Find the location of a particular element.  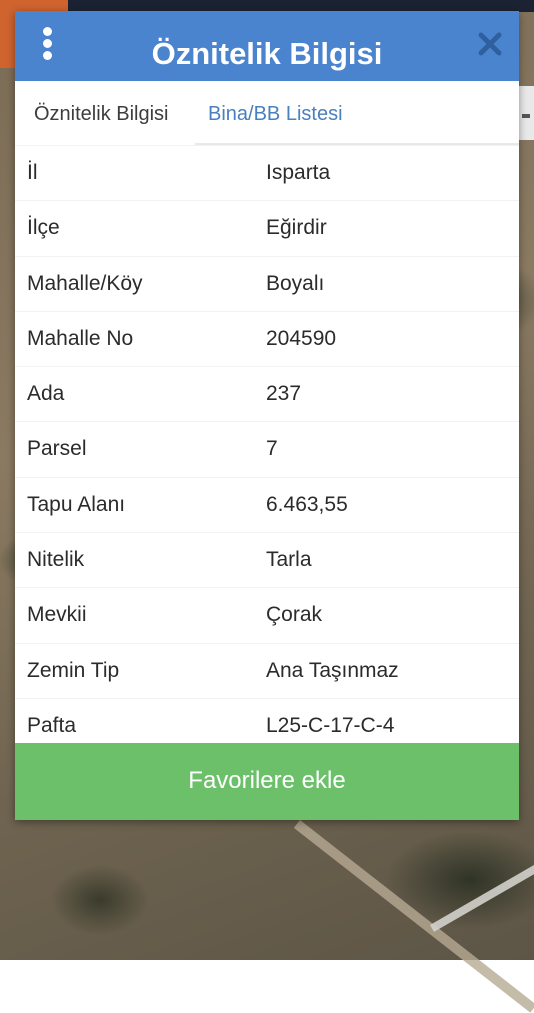

attribute-key: Tapu Alanı is located at coordinates (76, 504).